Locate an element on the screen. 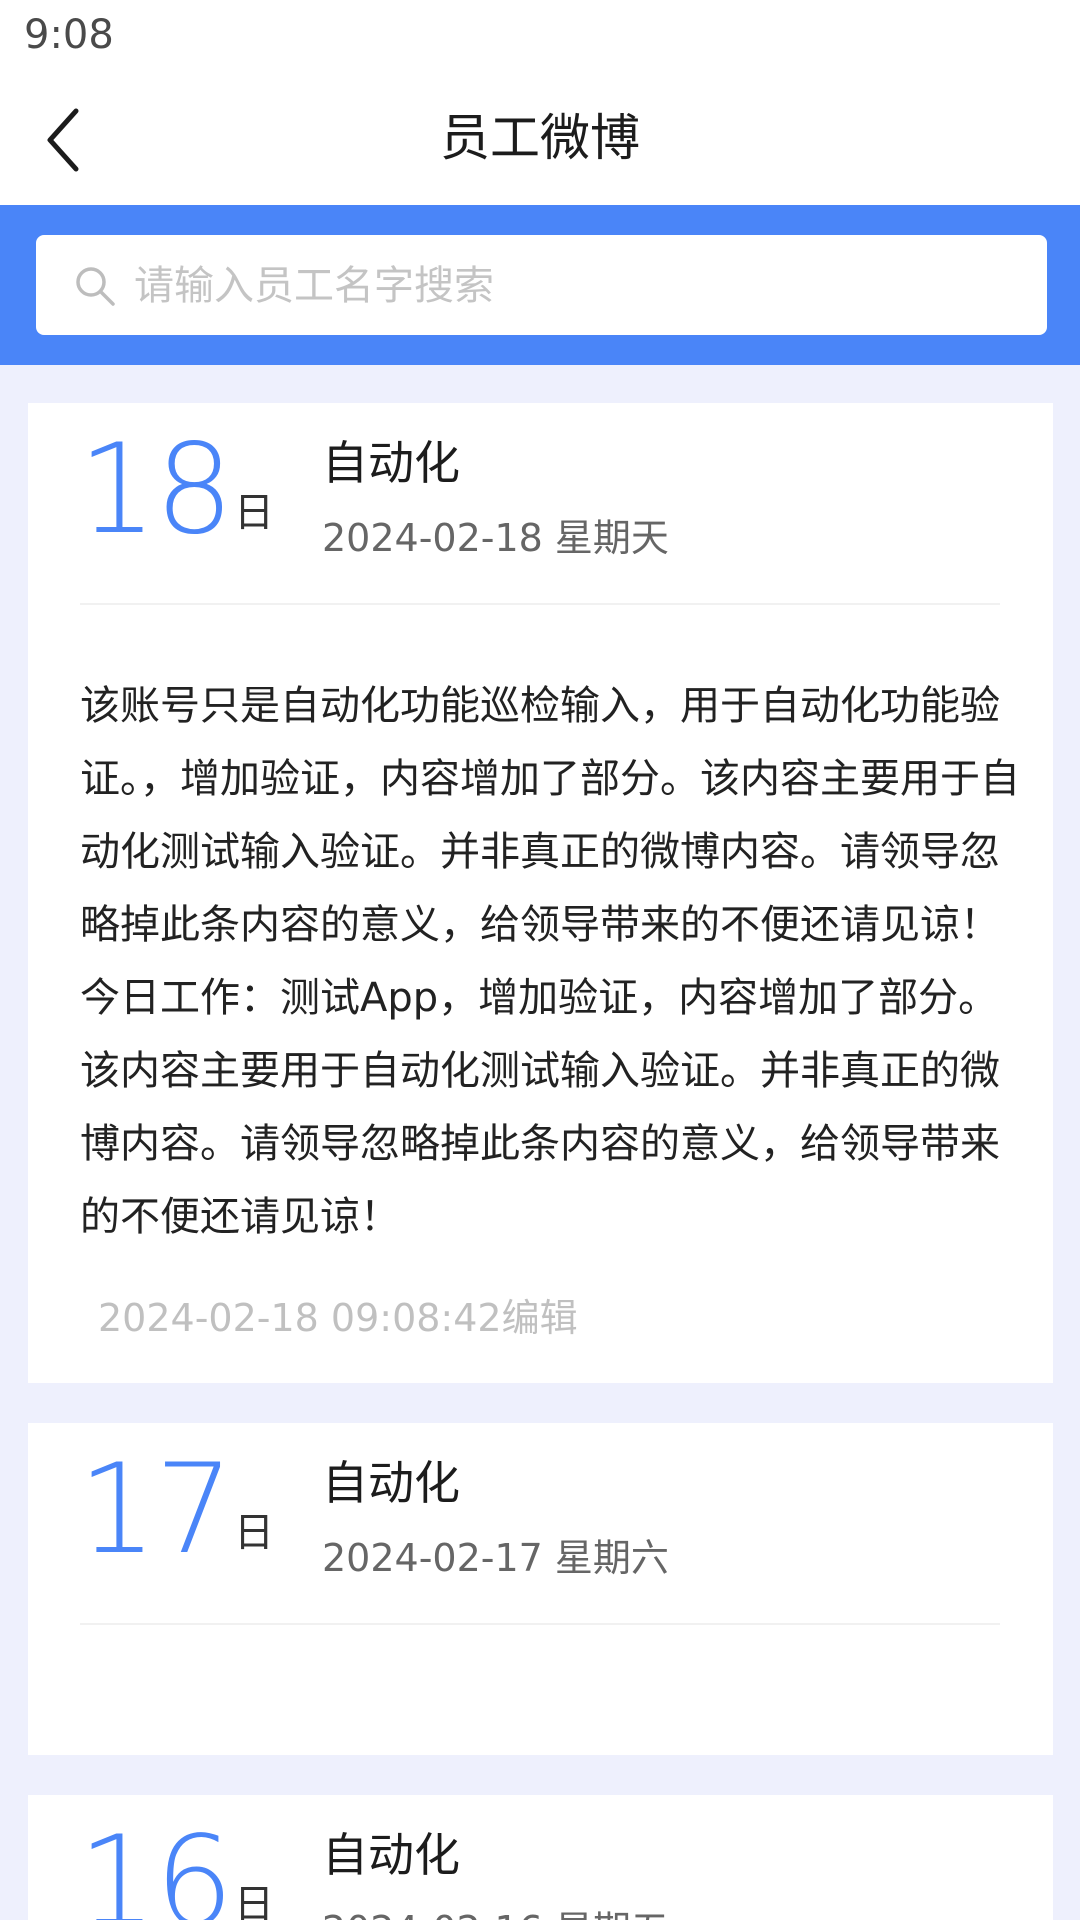  search-input is located at coordinates (574, 286).